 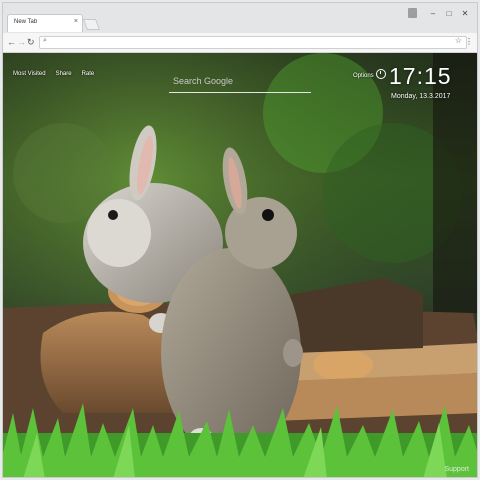 I want to click on options-link: Options, so click(x=363, y=76).